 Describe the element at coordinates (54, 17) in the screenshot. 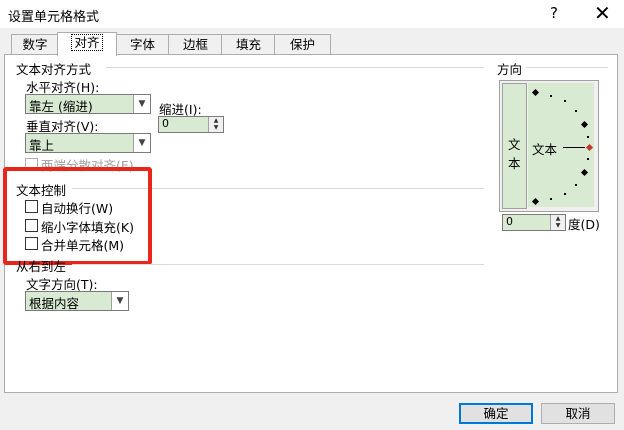

I see `dialog-title: 设置单元格格式` at that location.